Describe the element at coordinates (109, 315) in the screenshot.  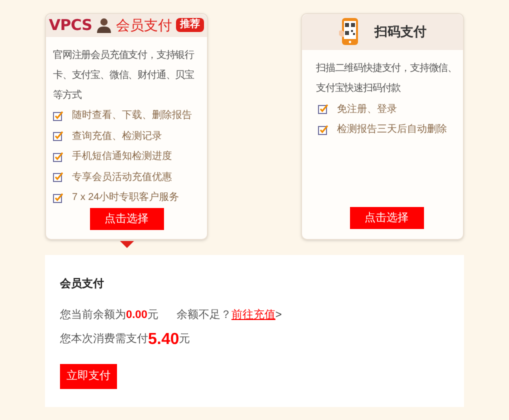
I see `balance-text: 您当前余额为0.00元` at that location.